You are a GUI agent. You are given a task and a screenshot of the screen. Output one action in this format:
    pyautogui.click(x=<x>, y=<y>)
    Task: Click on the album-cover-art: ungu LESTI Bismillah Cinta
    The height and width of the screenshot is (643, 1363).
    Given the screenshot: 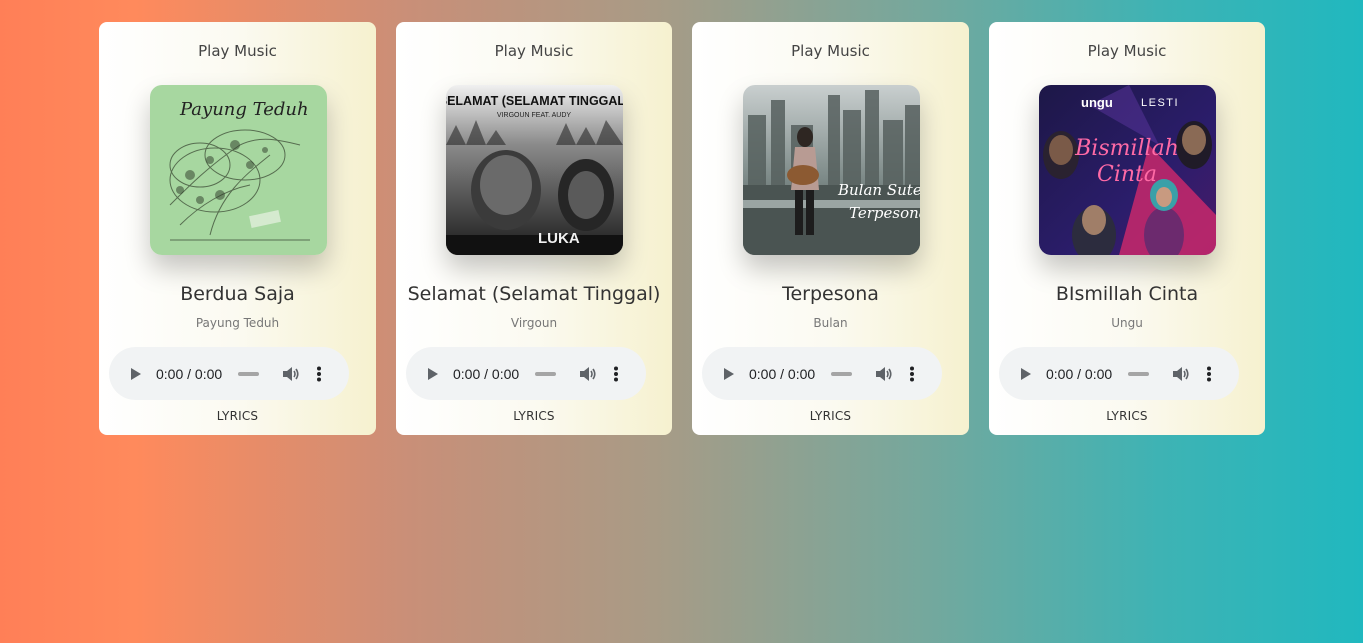 What is the action you would take?
    pyautogui.click(x=1127, y=170)
    